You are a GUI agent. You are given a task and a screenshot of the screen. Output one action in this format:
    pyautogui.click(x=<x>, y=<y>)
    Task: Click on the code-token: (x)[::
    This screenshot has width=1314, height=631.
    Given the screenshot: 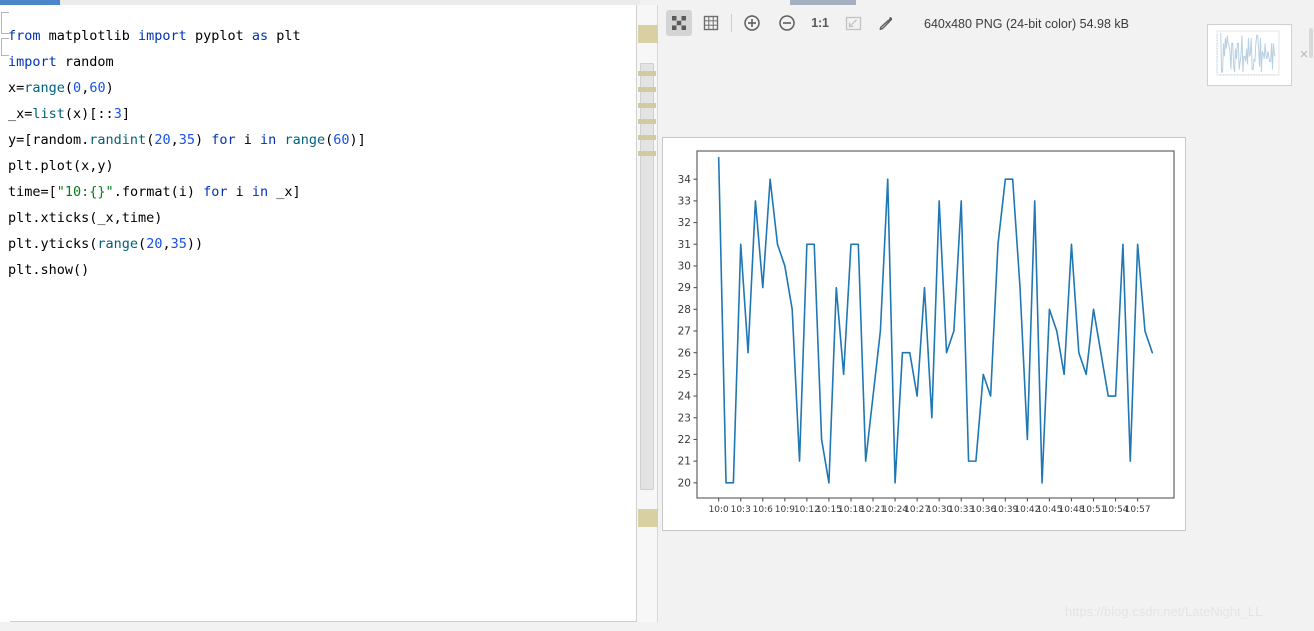 What is the action you would take?
    pyautogui.click(x=89, y=113)
    